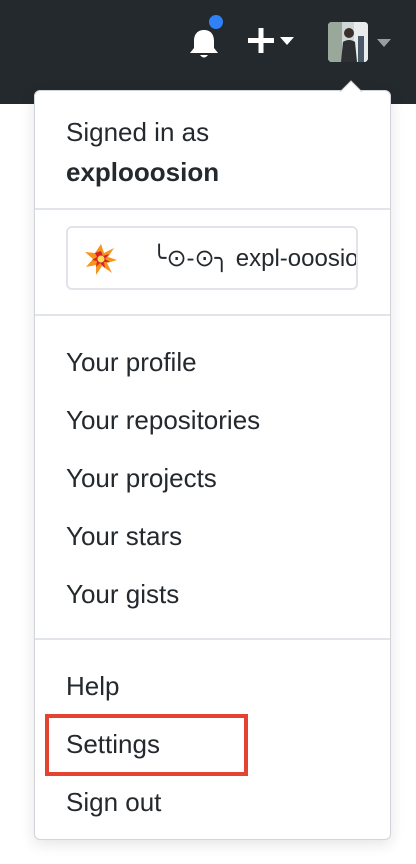  I want to click on user-status-button: ╰⊙-⊙╮ expl-ooosion, so click(212, 258).